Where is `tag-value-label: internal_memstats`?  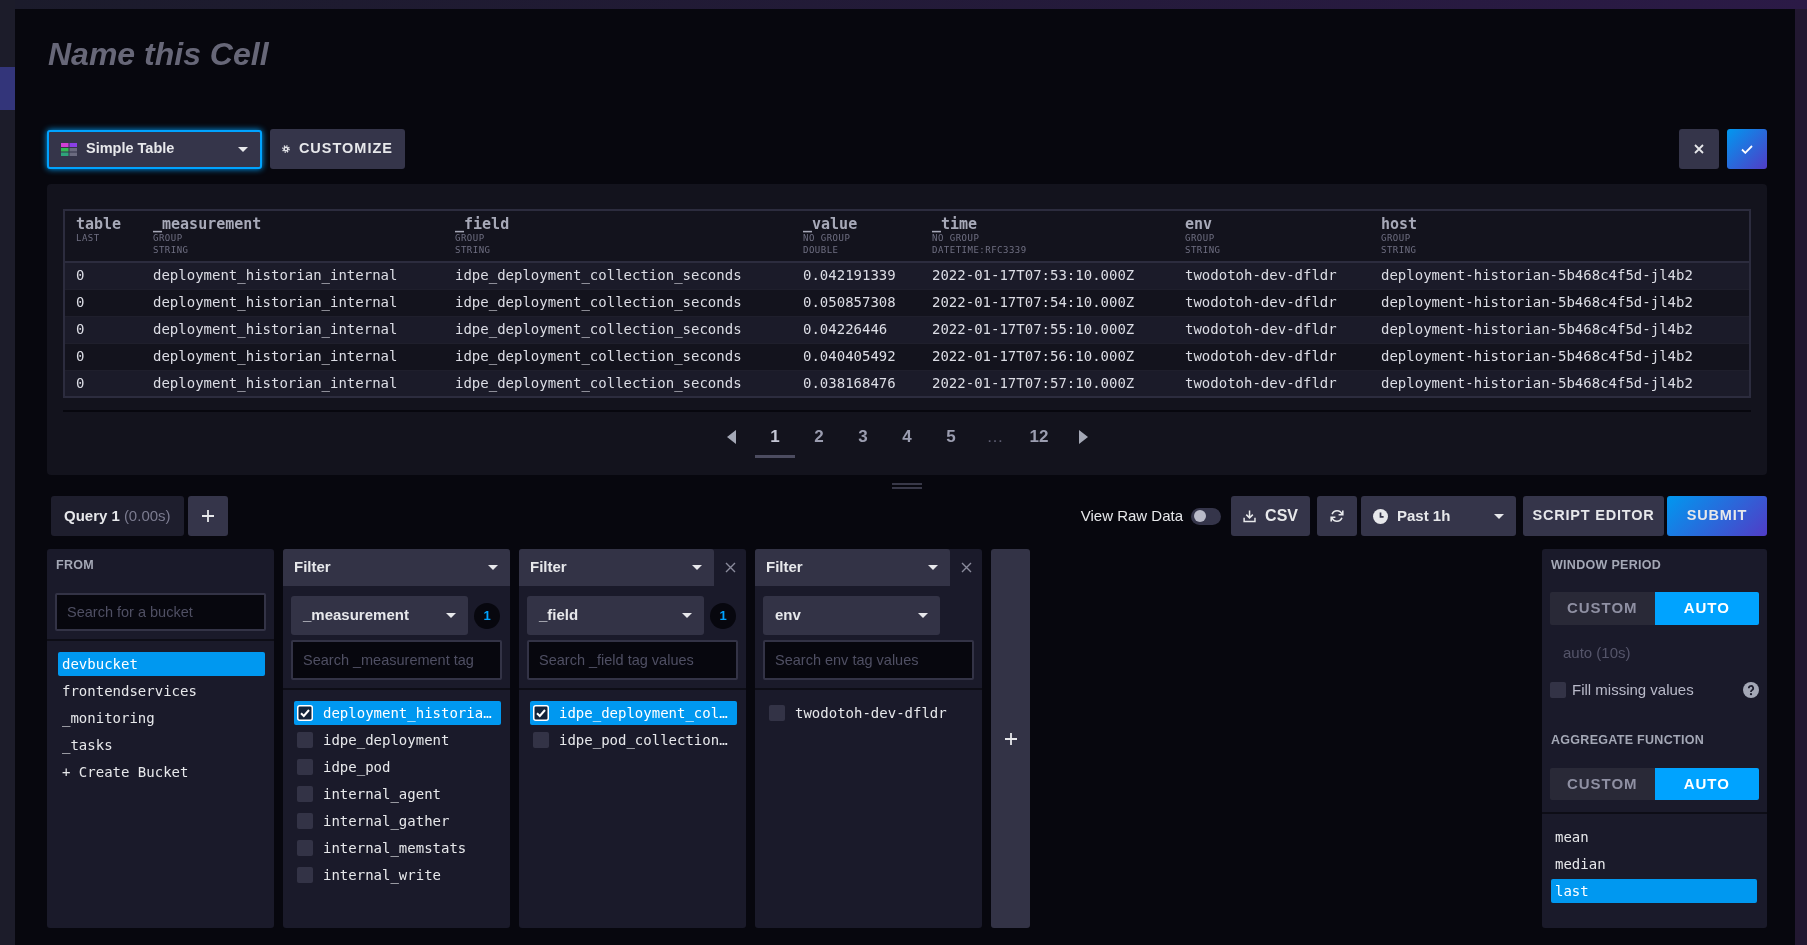
tag-value-label: internal_memstats is located at coordinates (395, 848).